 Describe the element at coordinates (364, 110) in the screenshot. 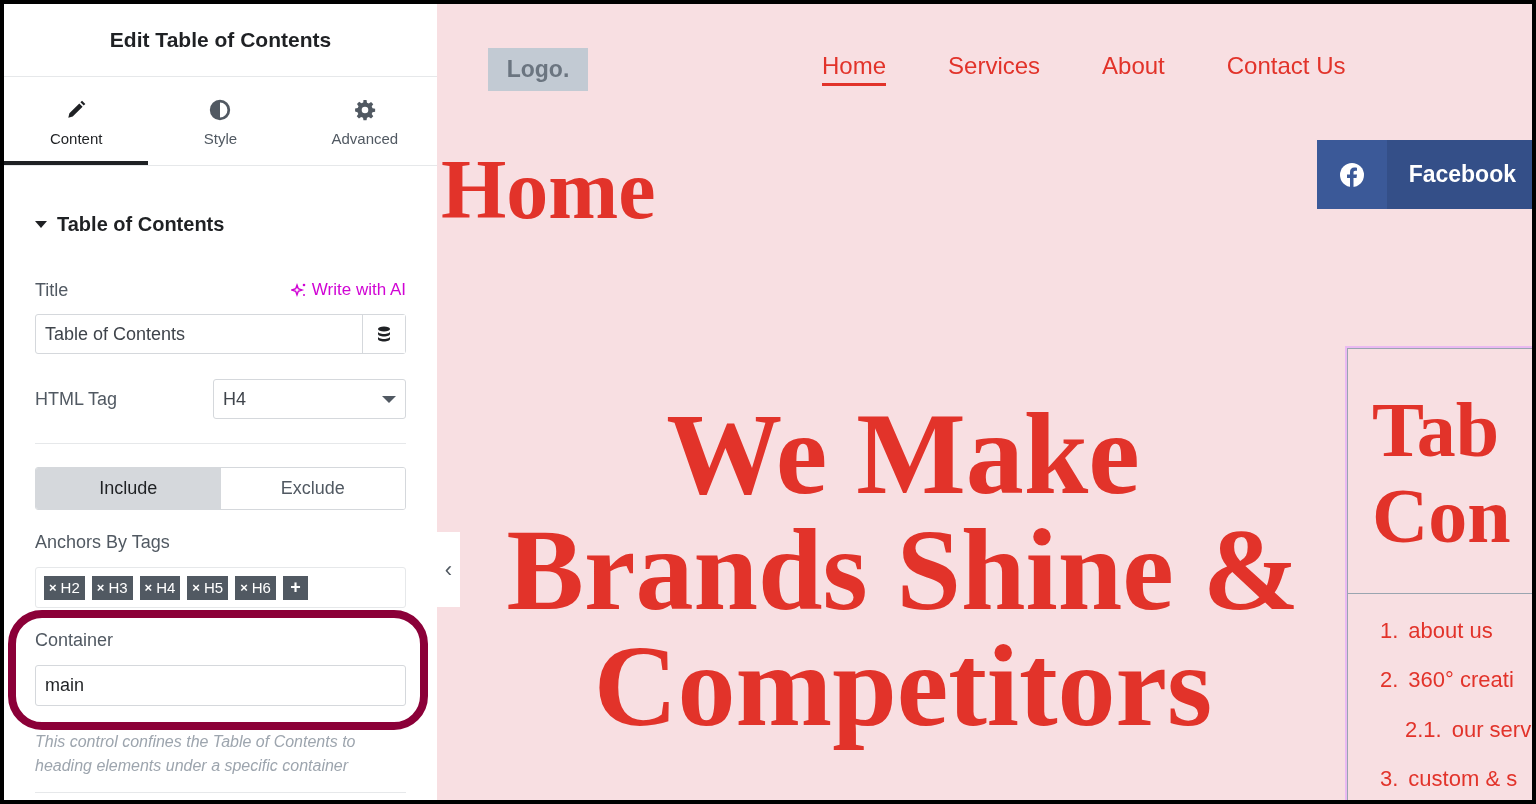

I see `settings-icon` at that location.